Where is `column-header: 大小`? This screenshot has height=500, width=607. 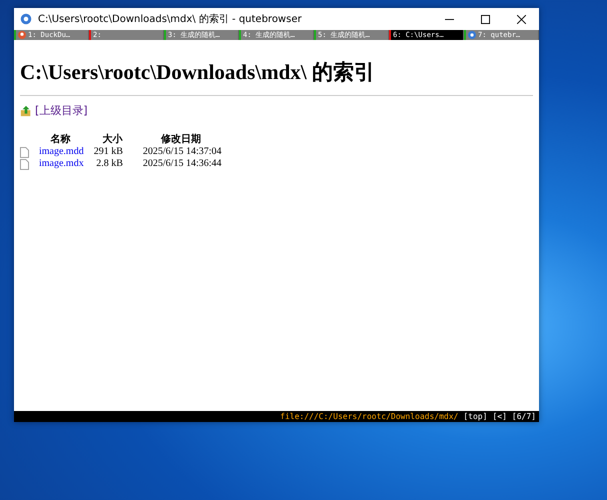
column-header: 大小 is located at coordinates (112, 139).